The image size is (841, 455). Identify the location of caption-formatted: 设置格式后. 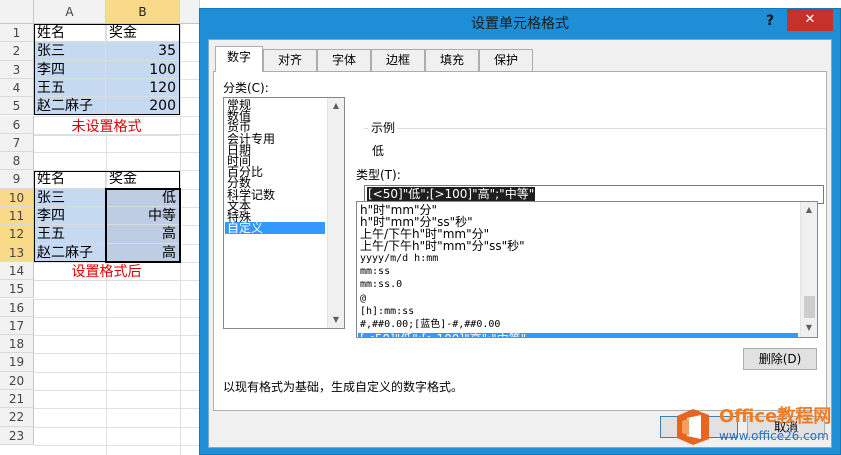
(107, 272).